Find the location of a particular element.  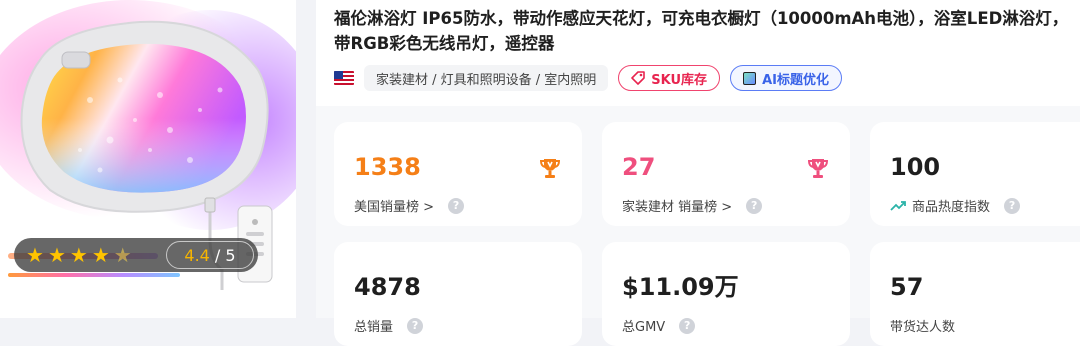

stat-label: 总GMV is located at coordinates (644, 327).